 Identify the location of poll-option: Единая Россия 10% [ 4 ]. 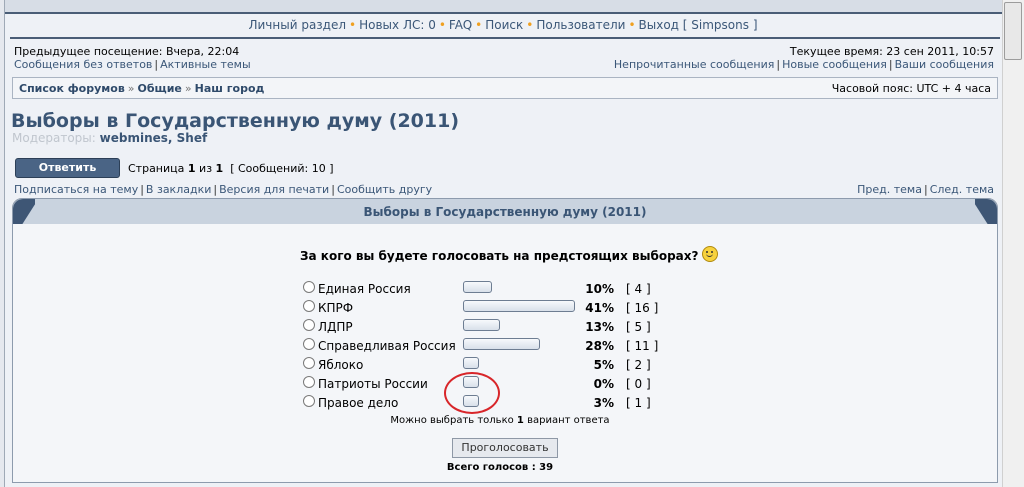
(500, 288).